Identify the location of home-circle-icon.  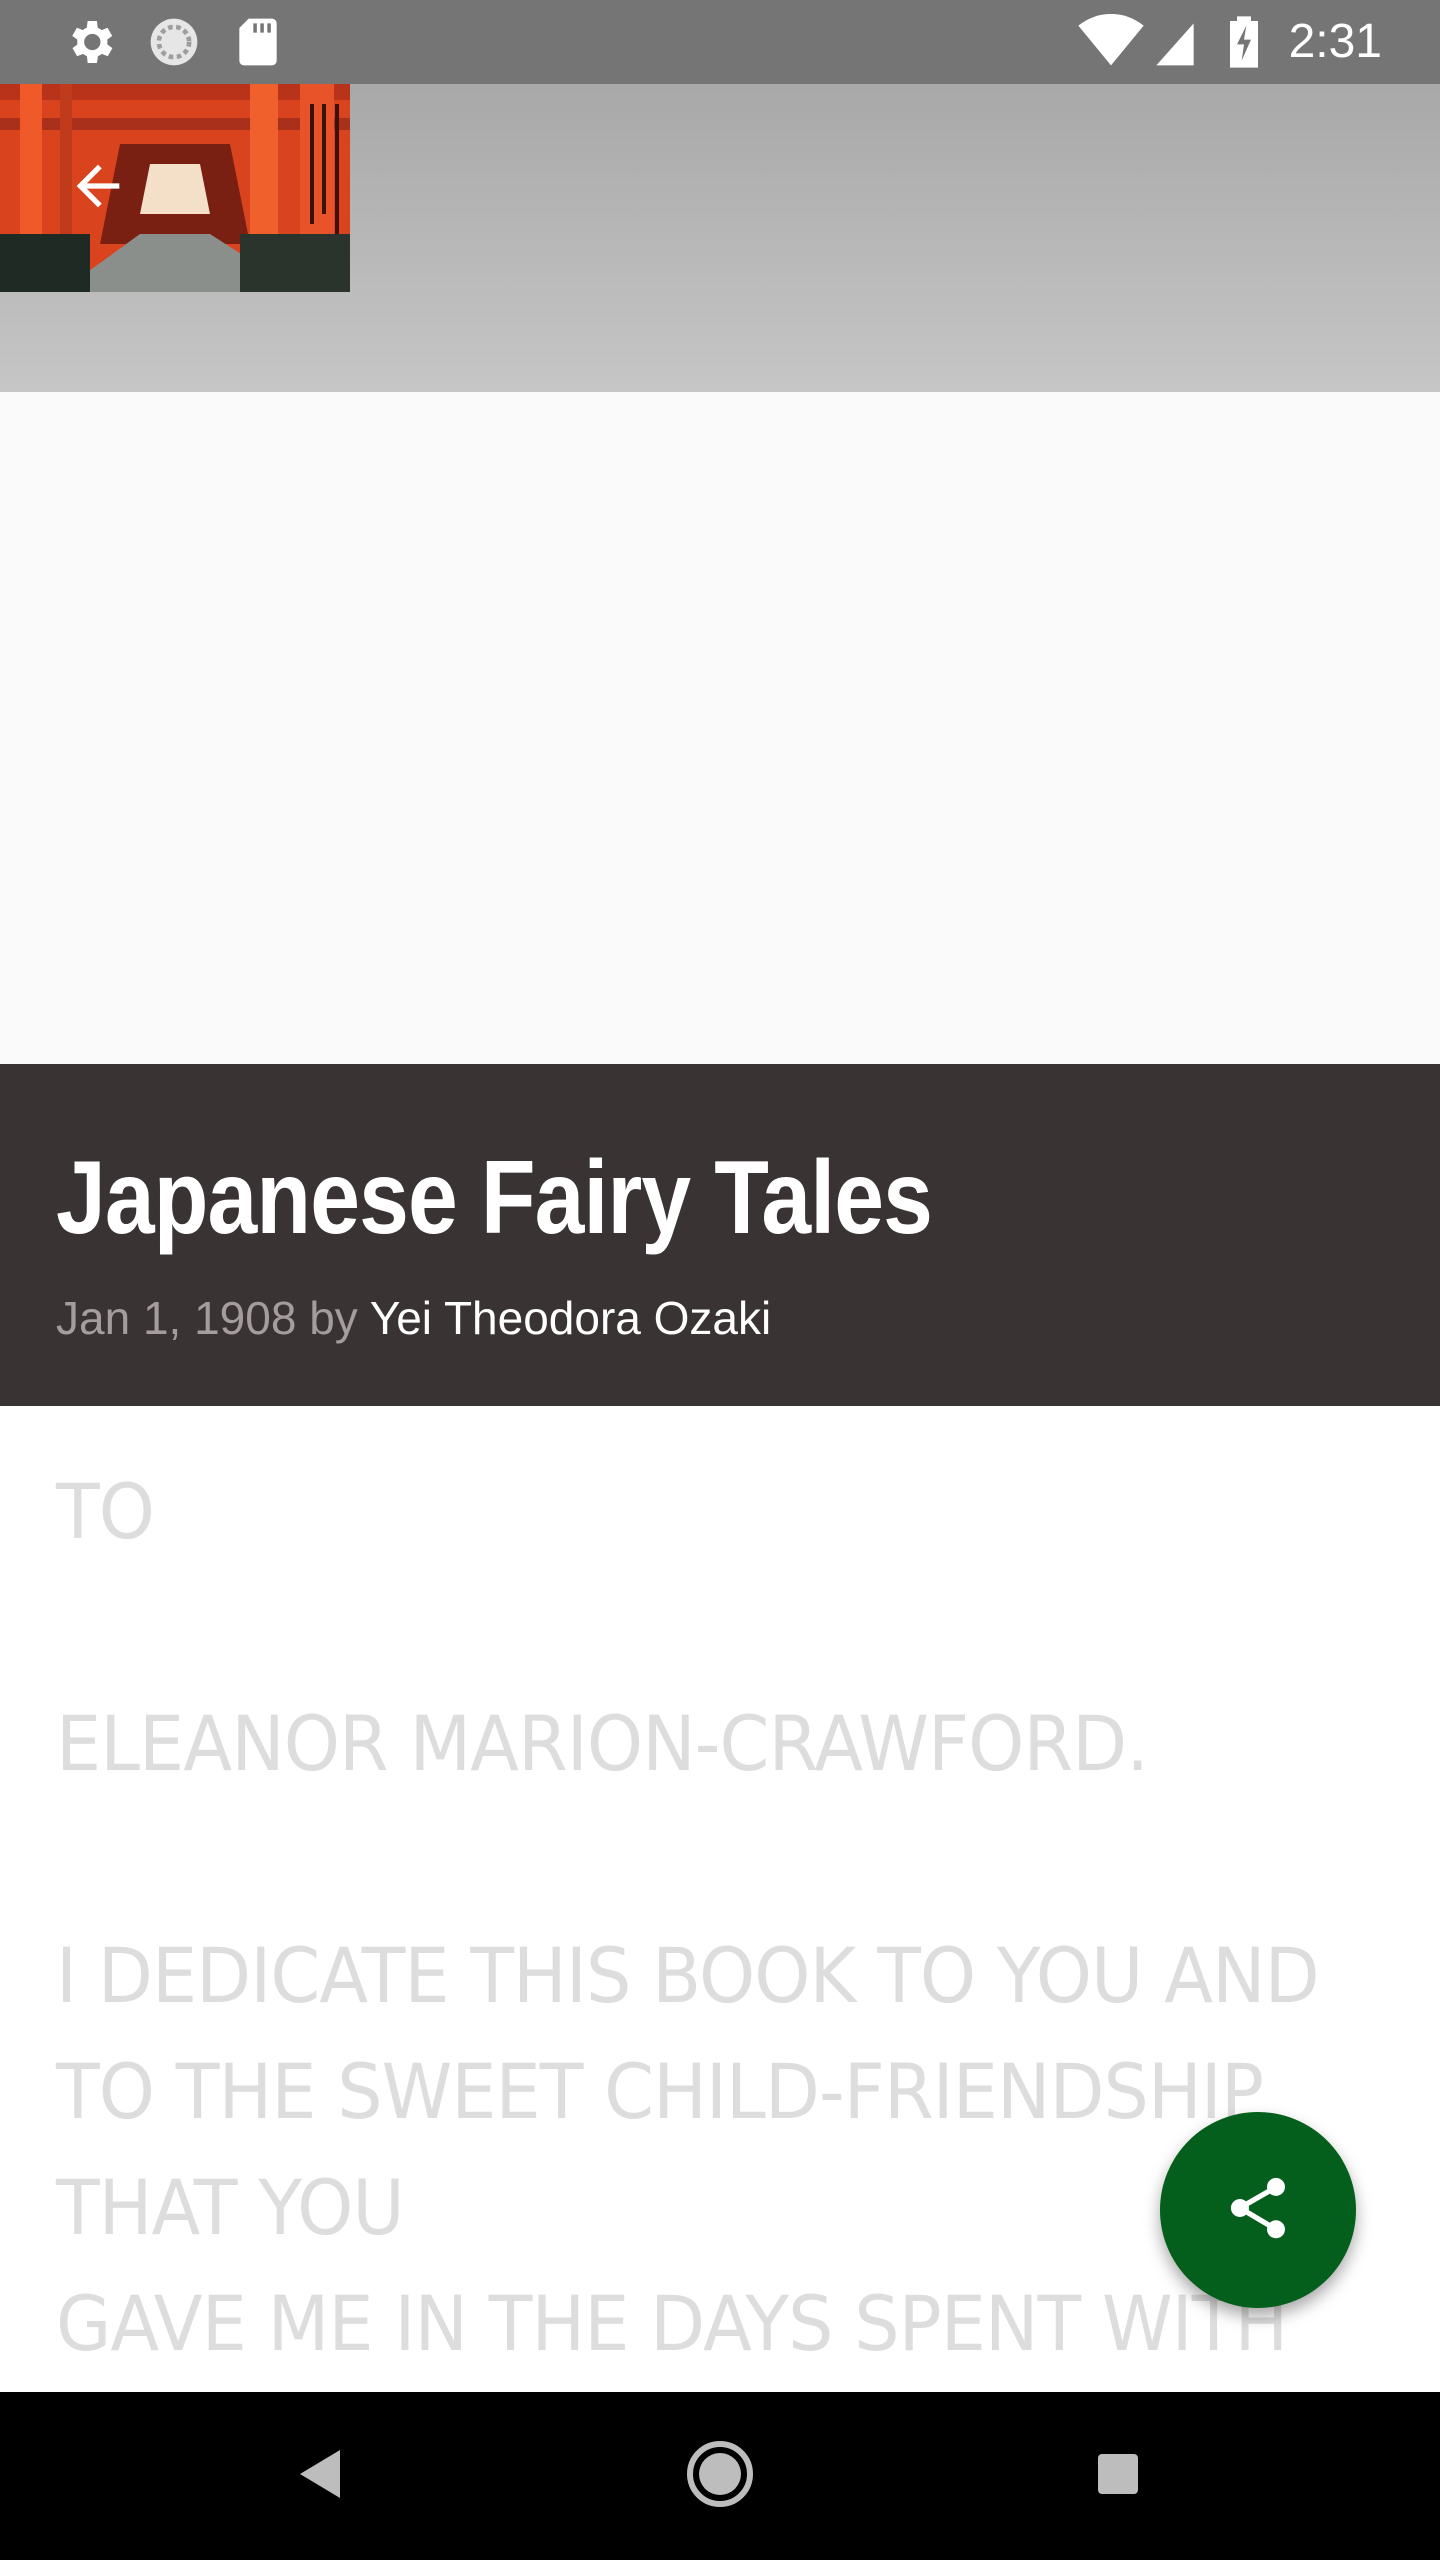
(720, 2476).